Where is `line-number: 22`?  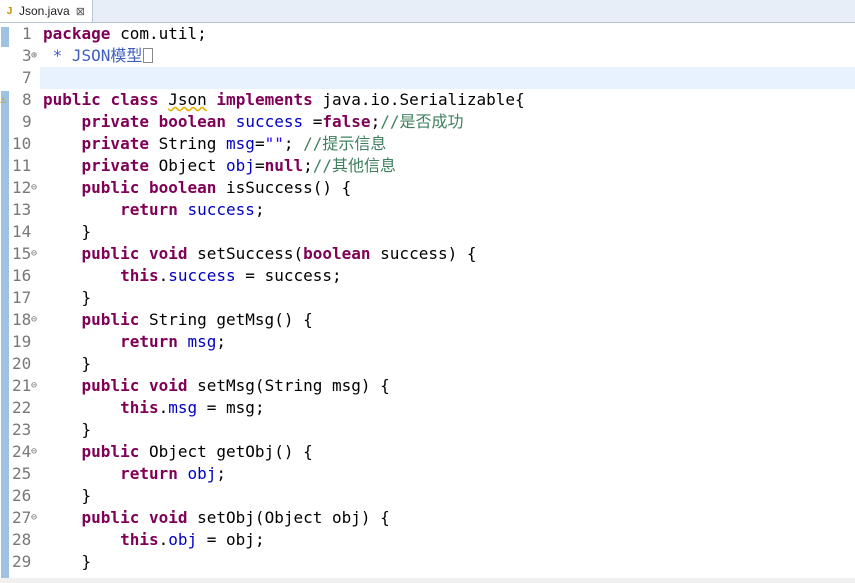 line-number: 22 is located at coordinates (22, 407).